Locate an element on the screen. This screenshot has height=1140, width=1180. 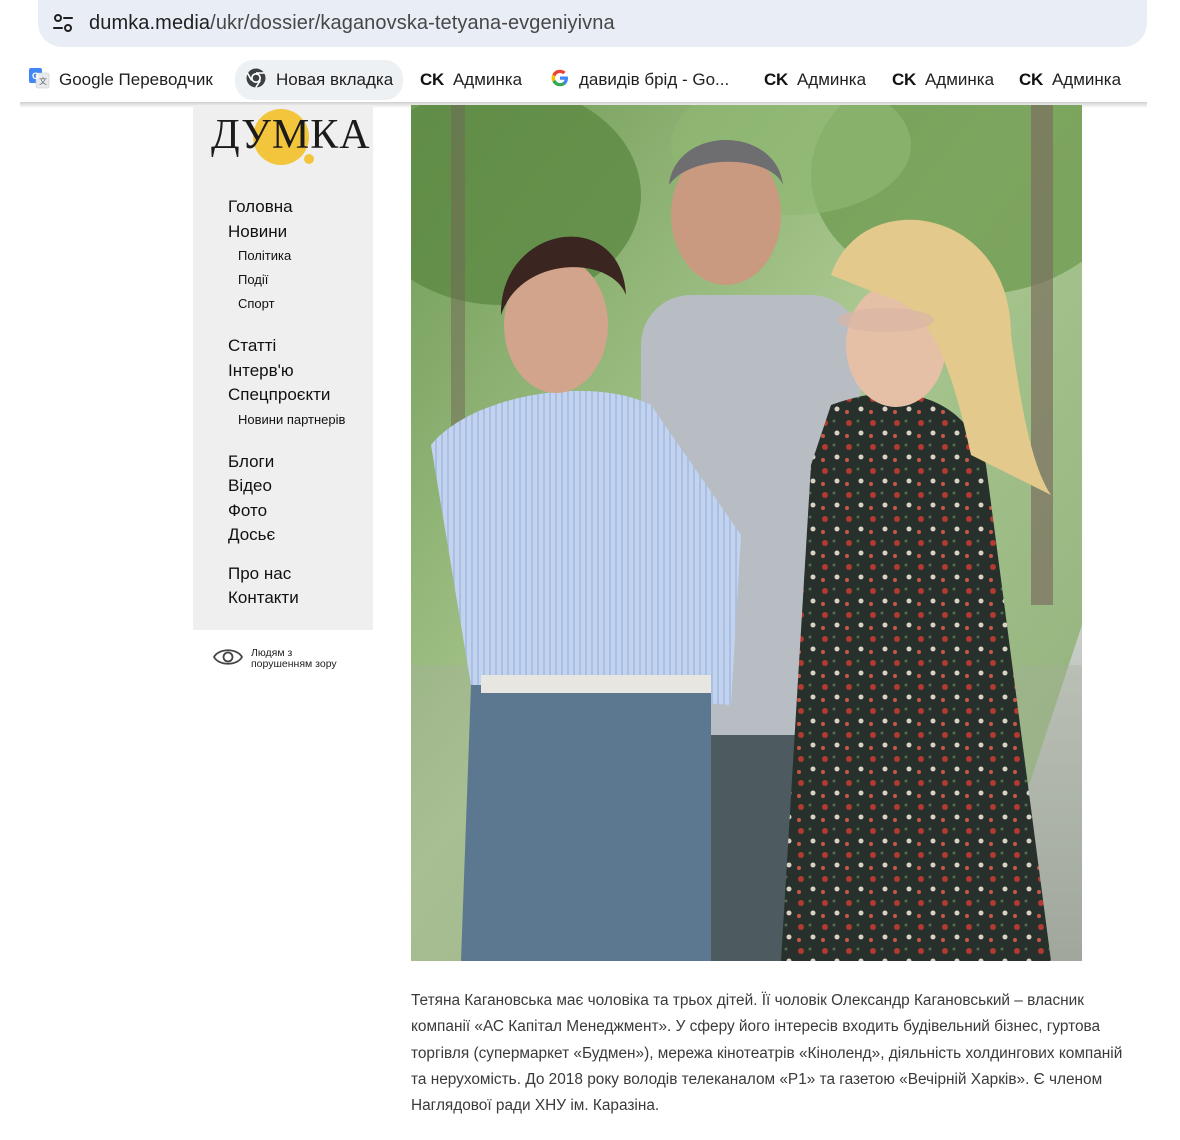
nav-item-about: Про нас is located at coordinates (300, 574).